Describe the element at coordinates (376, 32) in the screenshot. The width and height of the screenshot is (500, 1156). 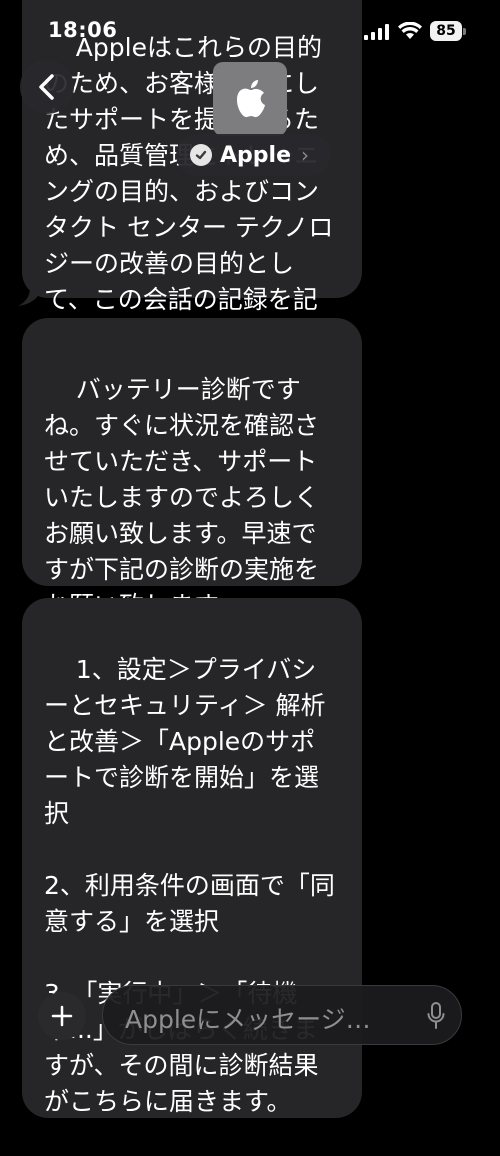
I see `cellular-signal-icon` at that location.